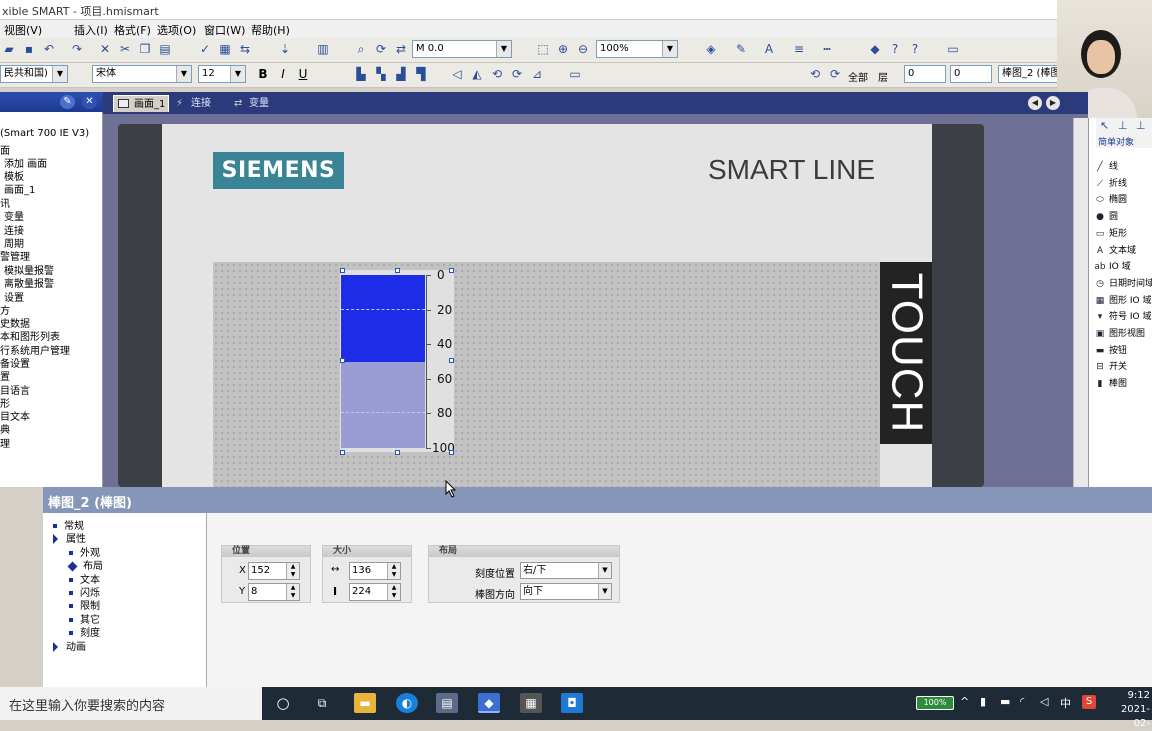 The width and height of the screenshot is (1152, 731). What do you see at coordinates (1111, 383) in the screenshot?
I see `toolbox-item: ▮ 棒图` at bounding box center [1111, 383].